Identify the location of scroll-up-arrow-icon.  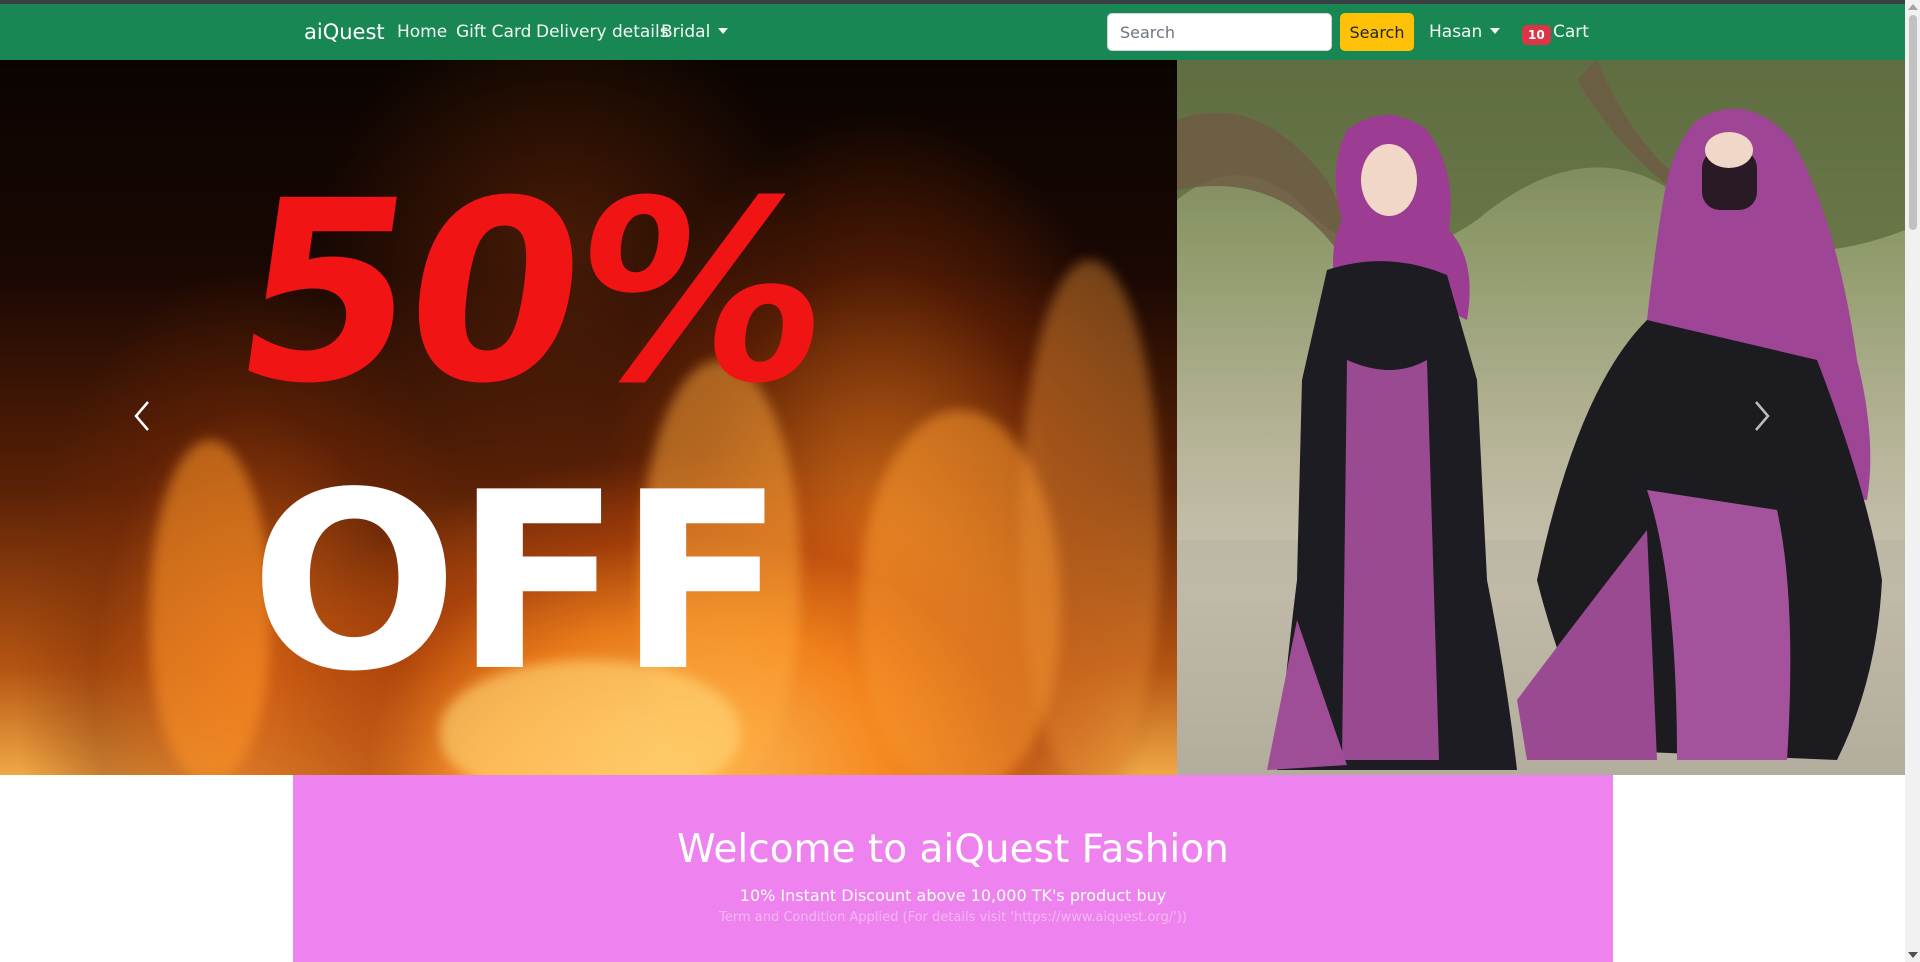
(1913, 7).